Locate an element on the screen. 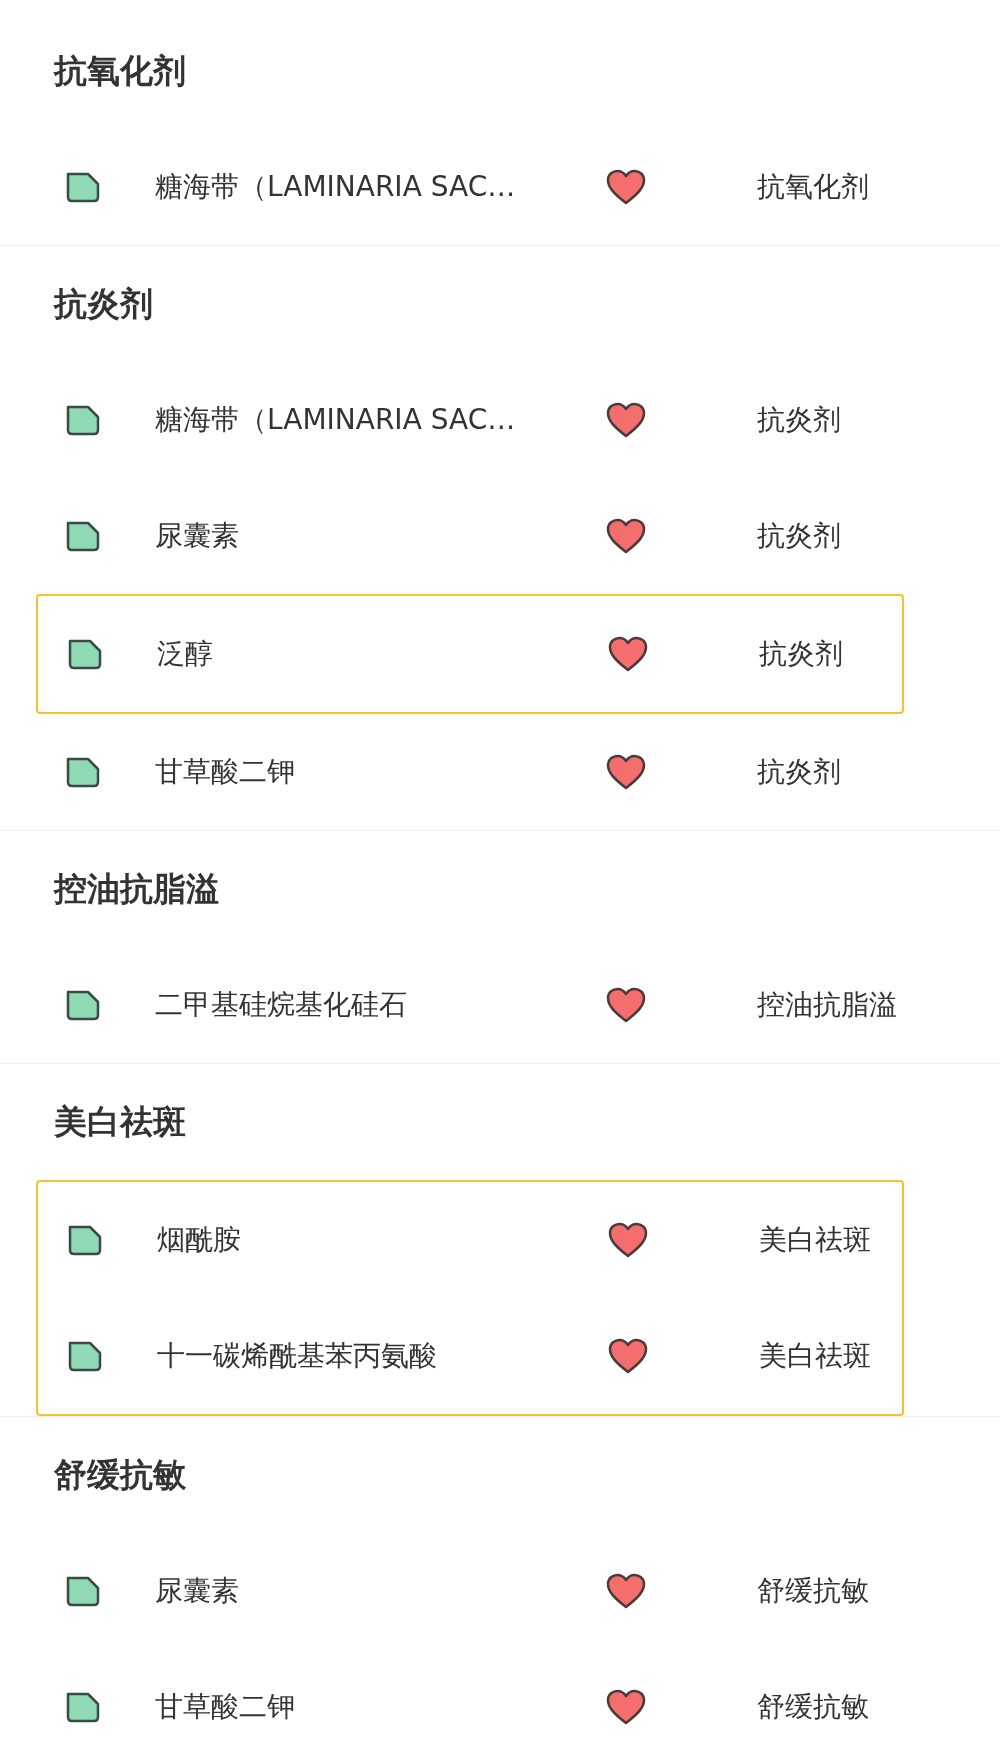 This screenshot has width=1000, height=1757. ingredient-name: 十一碳烯酰基苯丙氨酸 is located at coordinates (297, 1356).